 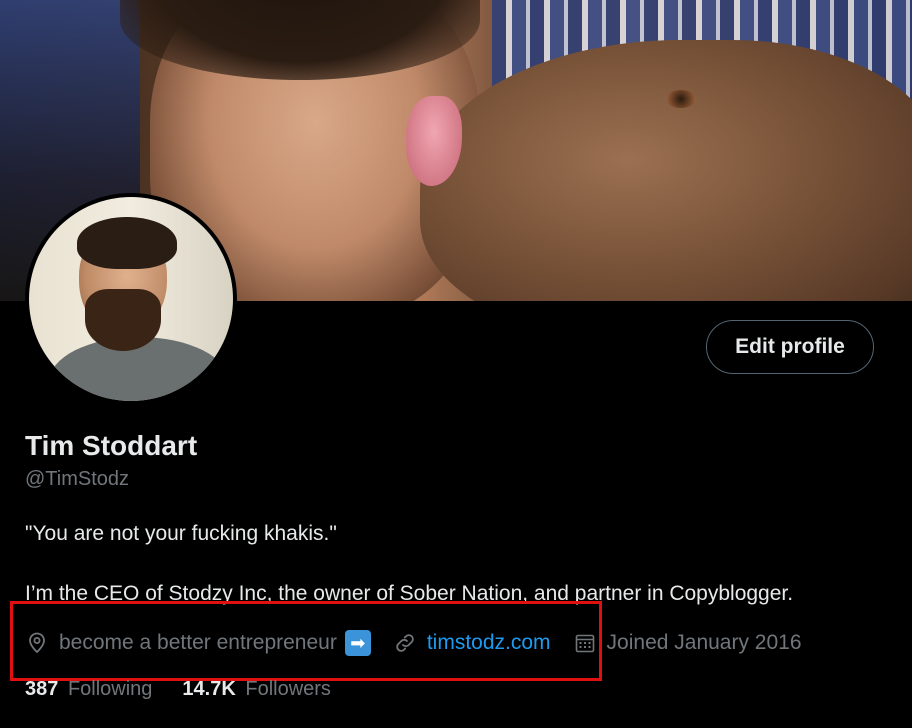 What do you see at coordinates (42, 689) in the screenshot?
I see `following-count: 387` at bounding box center [42, 689].